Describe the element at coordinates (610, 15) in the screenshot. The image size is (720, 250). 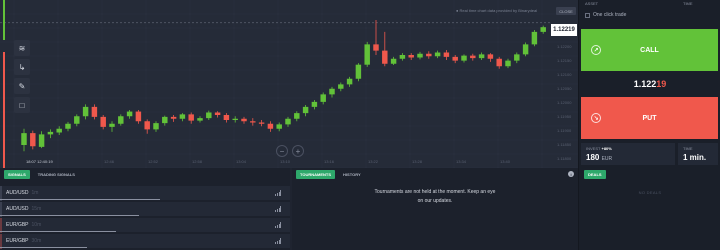
I see `one-click-label: One click trade` at that location.